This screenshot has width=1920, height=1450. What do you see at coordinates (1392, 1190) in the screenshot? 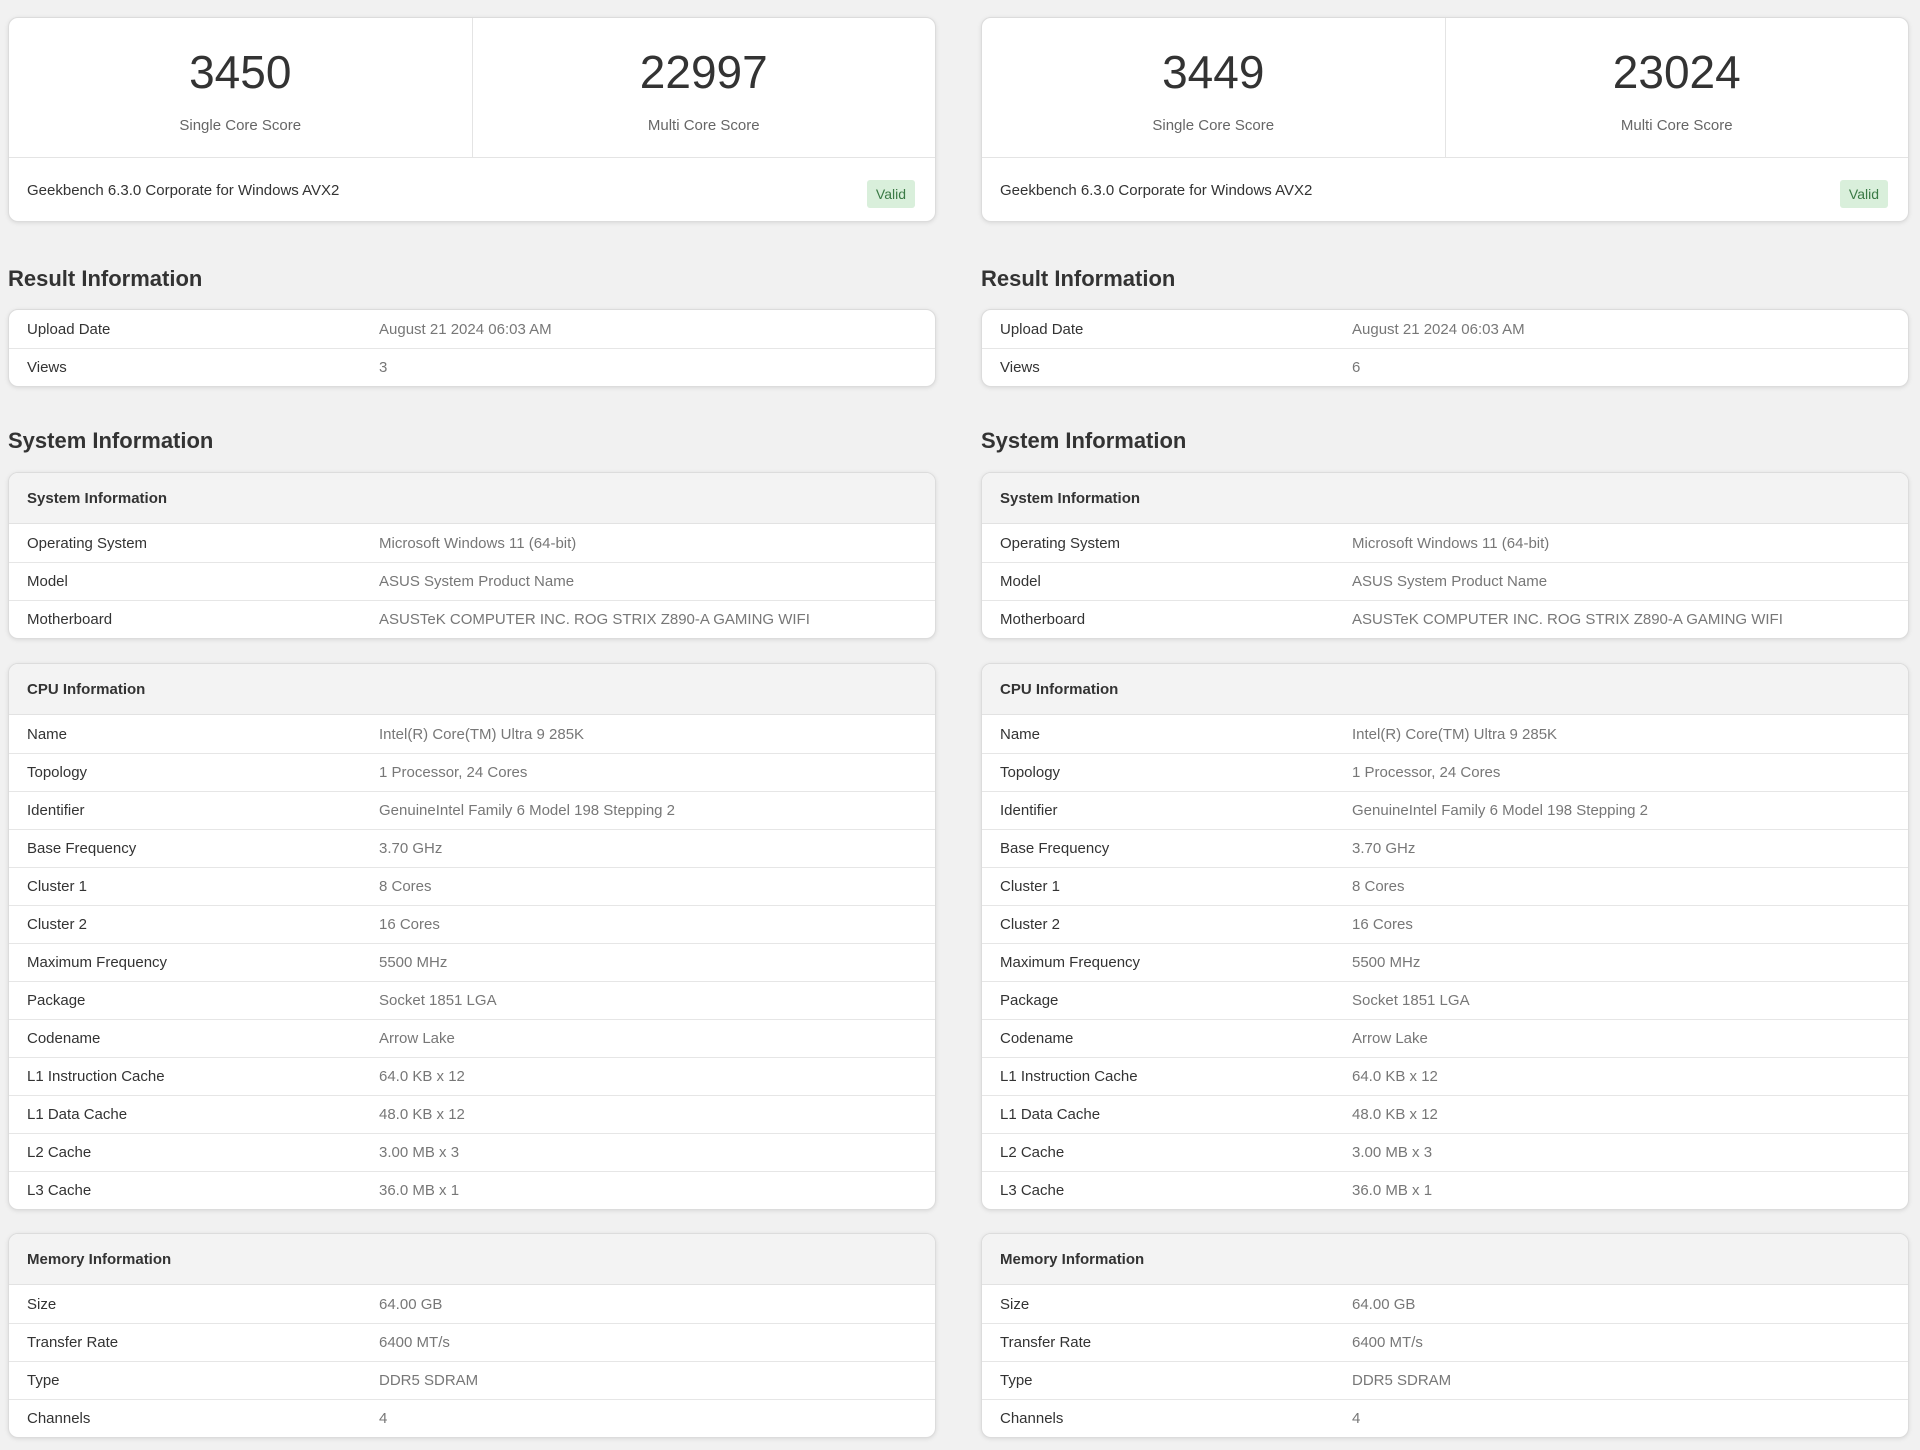
I see `row-value: 36.0 MB x 1` at bounding box center [1392, 1190].